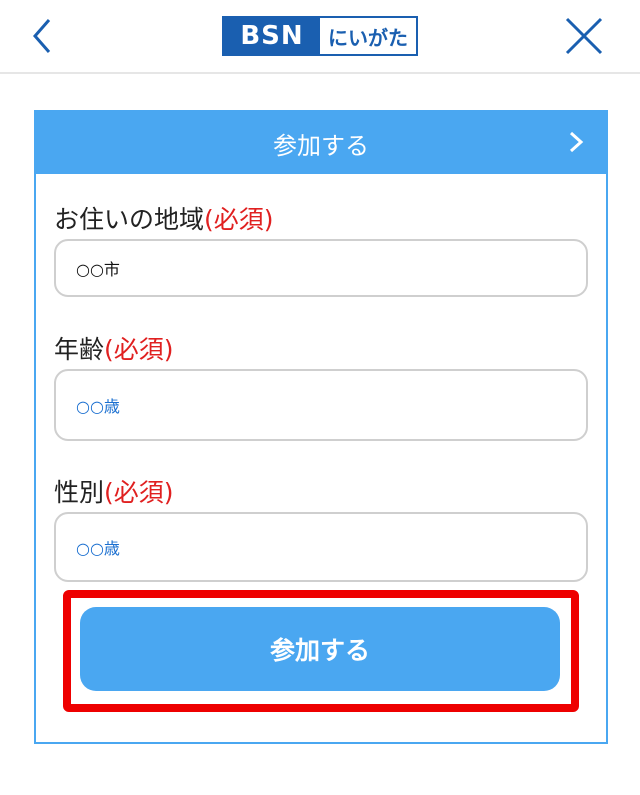 The height and width of the screenshot is (795, 640). I want to click on brand-logo: BSN にいがた, so click(320, 36).